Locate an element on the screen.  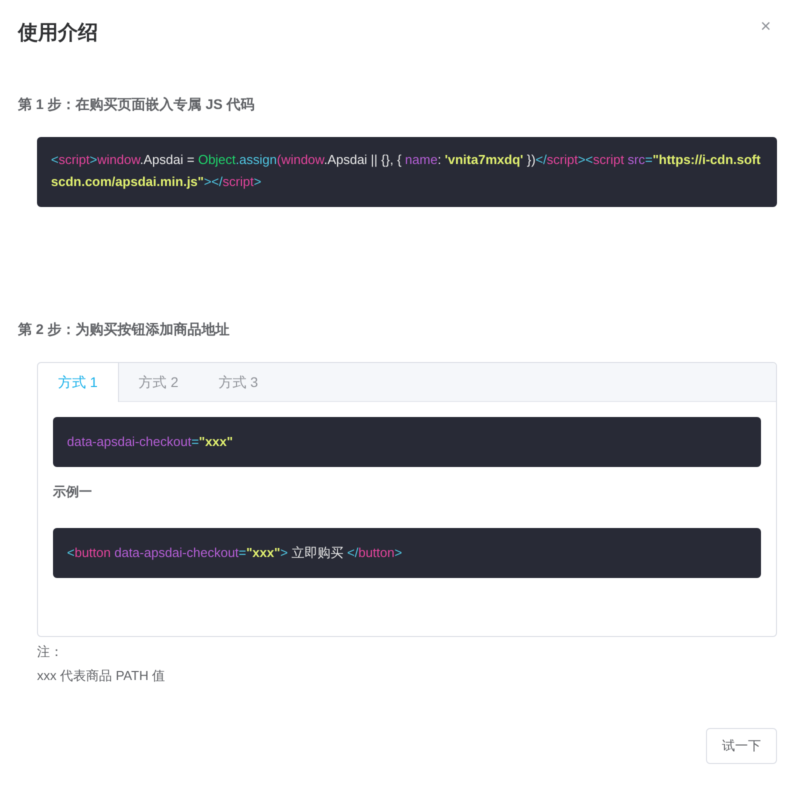
example-label: 示例一 is located at coordinates (73, 492).